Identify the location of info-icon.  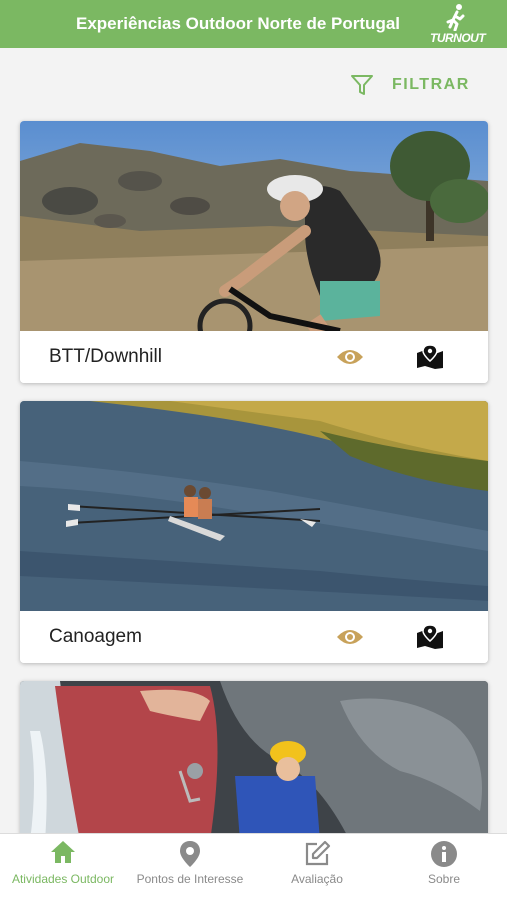
(444, 854).